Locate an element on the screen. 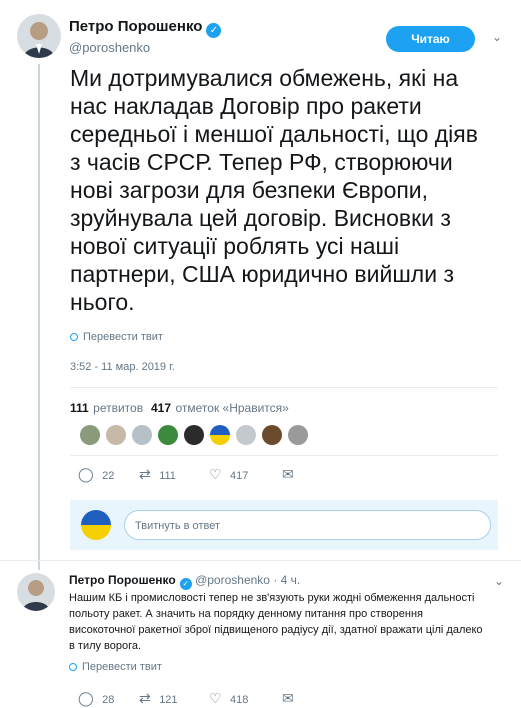  reply-count: 22 is located at coordinates (108, 476).